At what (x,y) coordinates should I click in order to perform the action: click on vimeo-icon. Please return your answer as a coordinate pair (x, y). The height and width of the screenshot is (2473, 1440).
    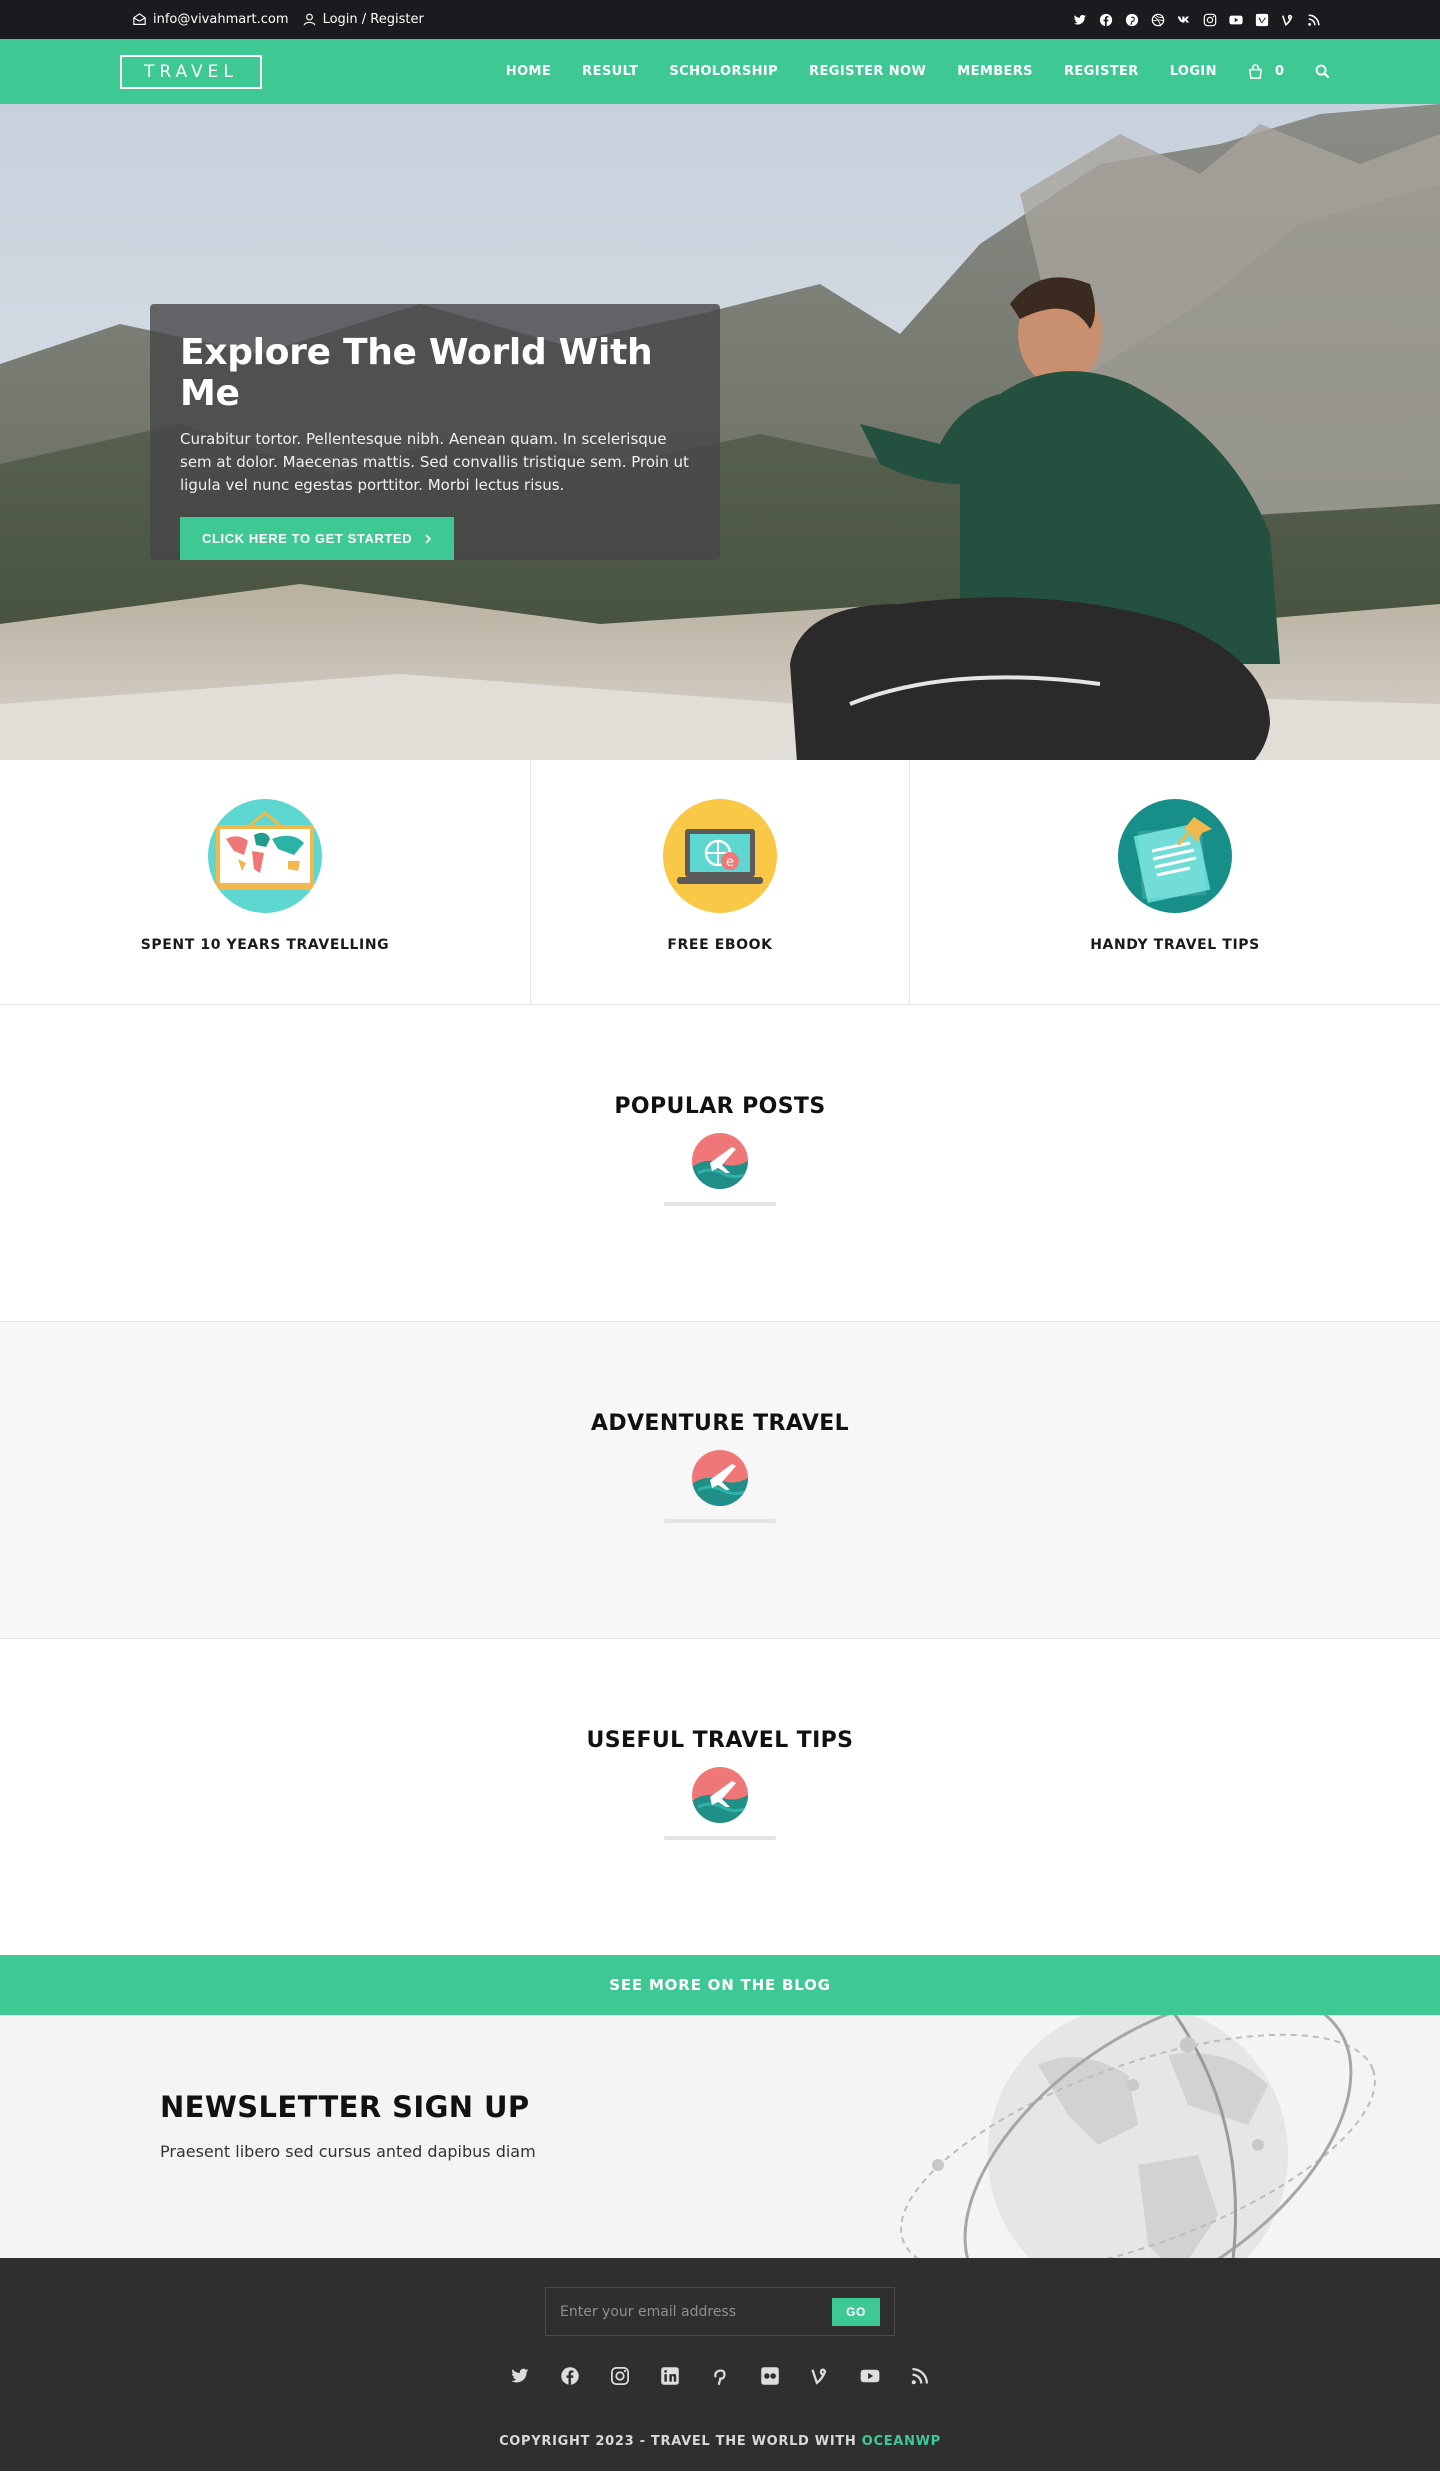
    Looking at the image, I should click on (1262, 20).